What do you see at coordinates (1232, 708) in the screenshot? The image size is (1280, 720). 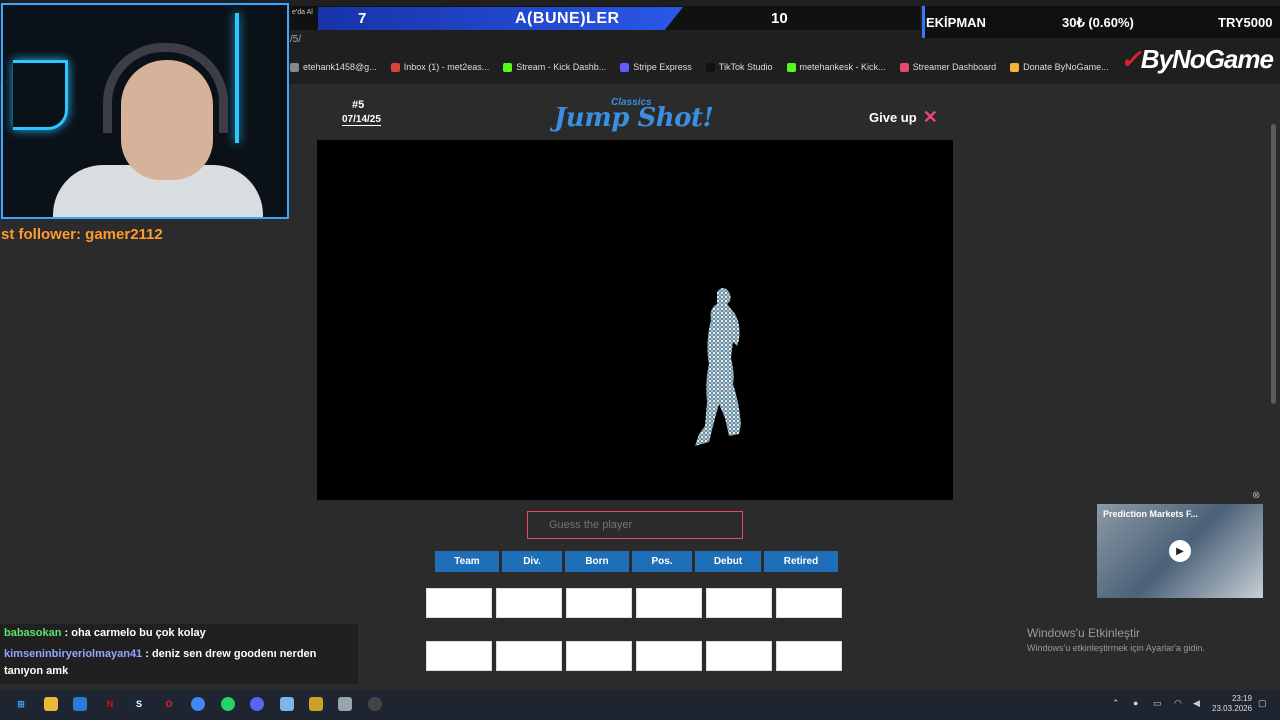 I see `clock-date: 23.03.2026` at bounding box center [1232, 708].